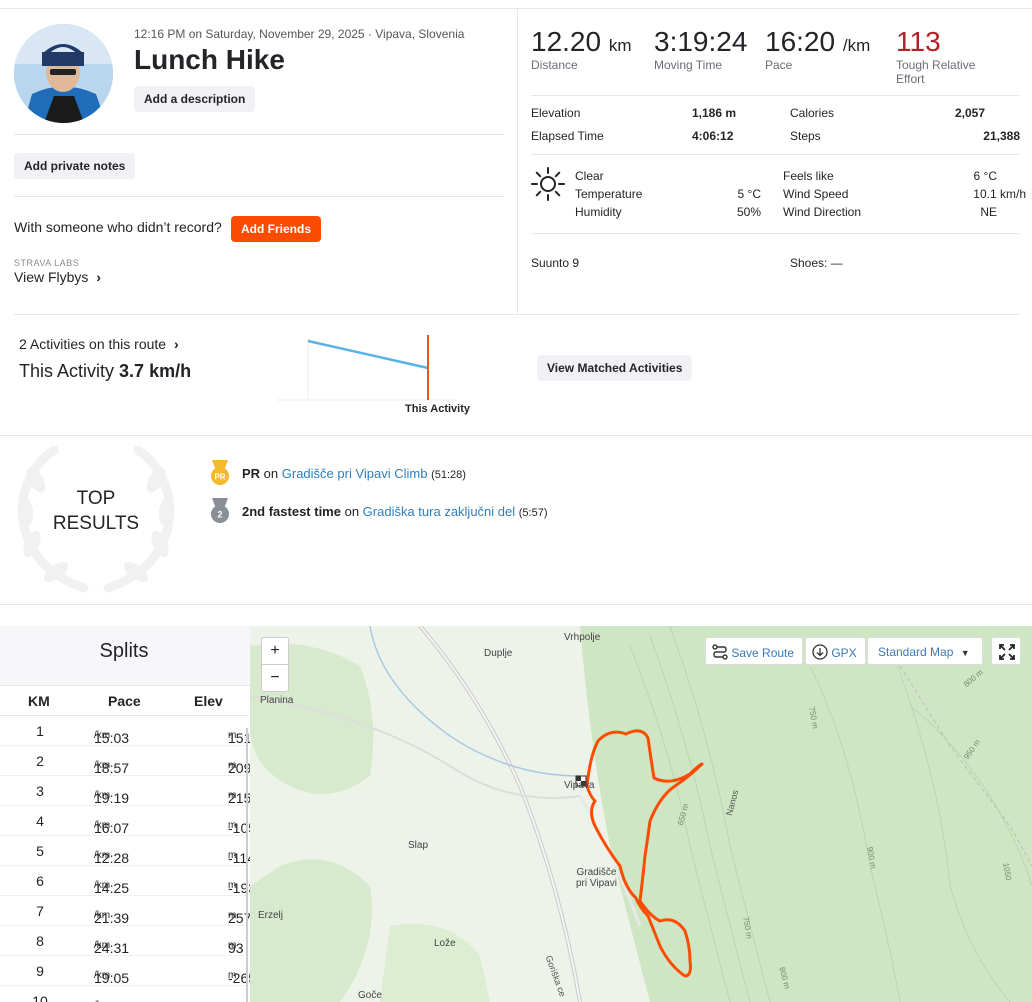  I want to click on split-km: 5, so click(40, 851).